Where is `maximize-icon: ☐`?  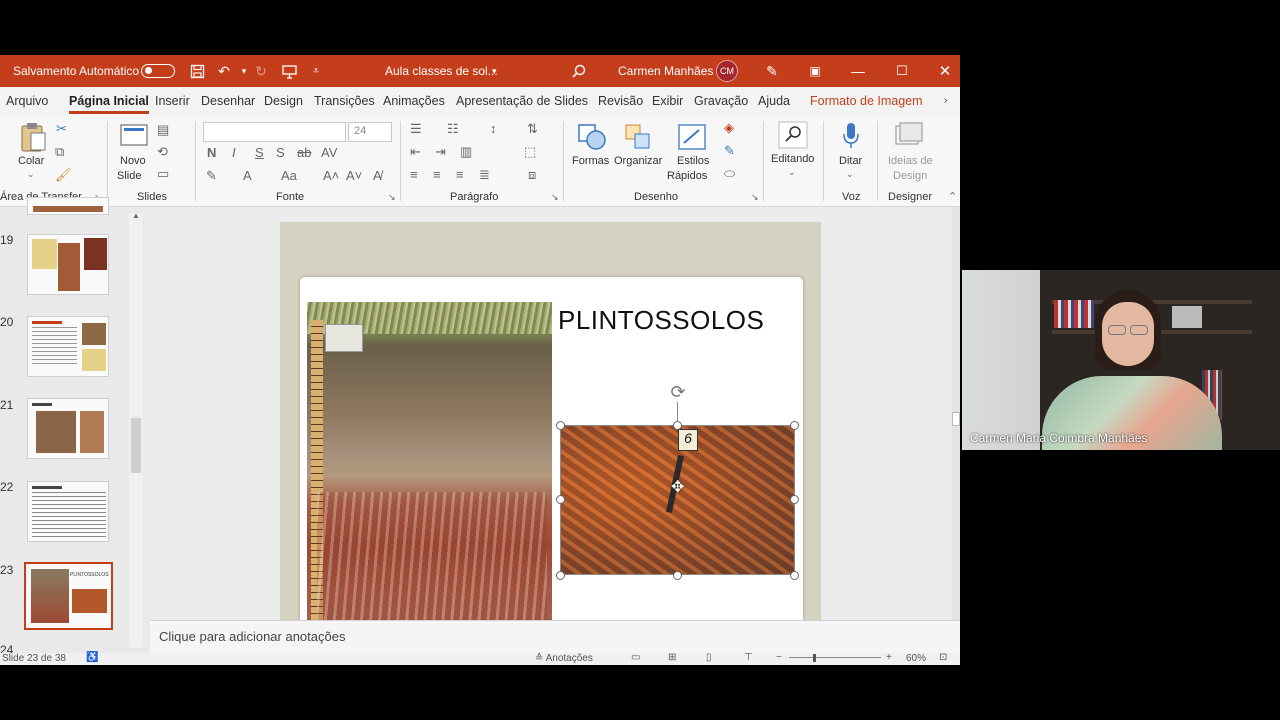
maximize-icon: ☐ is located at coordinates (902, 71).